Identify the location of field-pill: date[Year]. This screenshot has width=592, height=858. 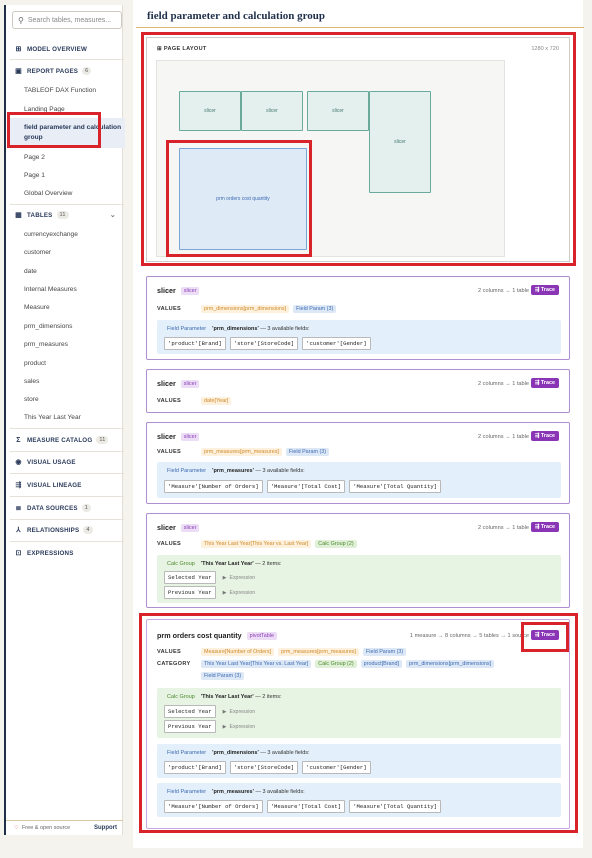
(216, 401).